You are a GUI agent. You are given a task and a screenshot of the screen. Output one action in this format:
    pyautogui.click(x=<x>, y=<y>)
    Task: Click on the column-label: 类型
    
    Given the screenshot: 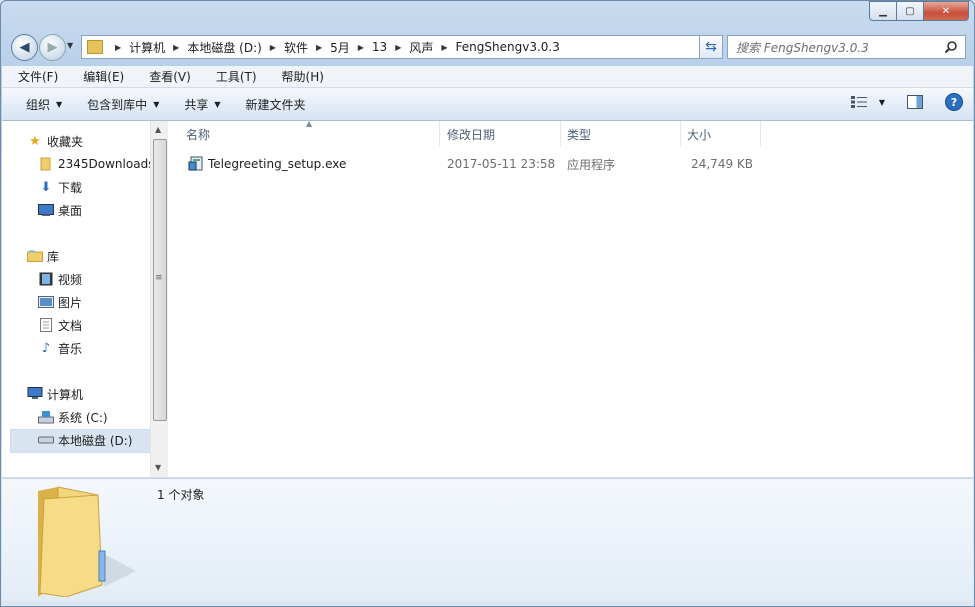 What is the action you would take?
    pyautogui.click(x=579, y=134)
    